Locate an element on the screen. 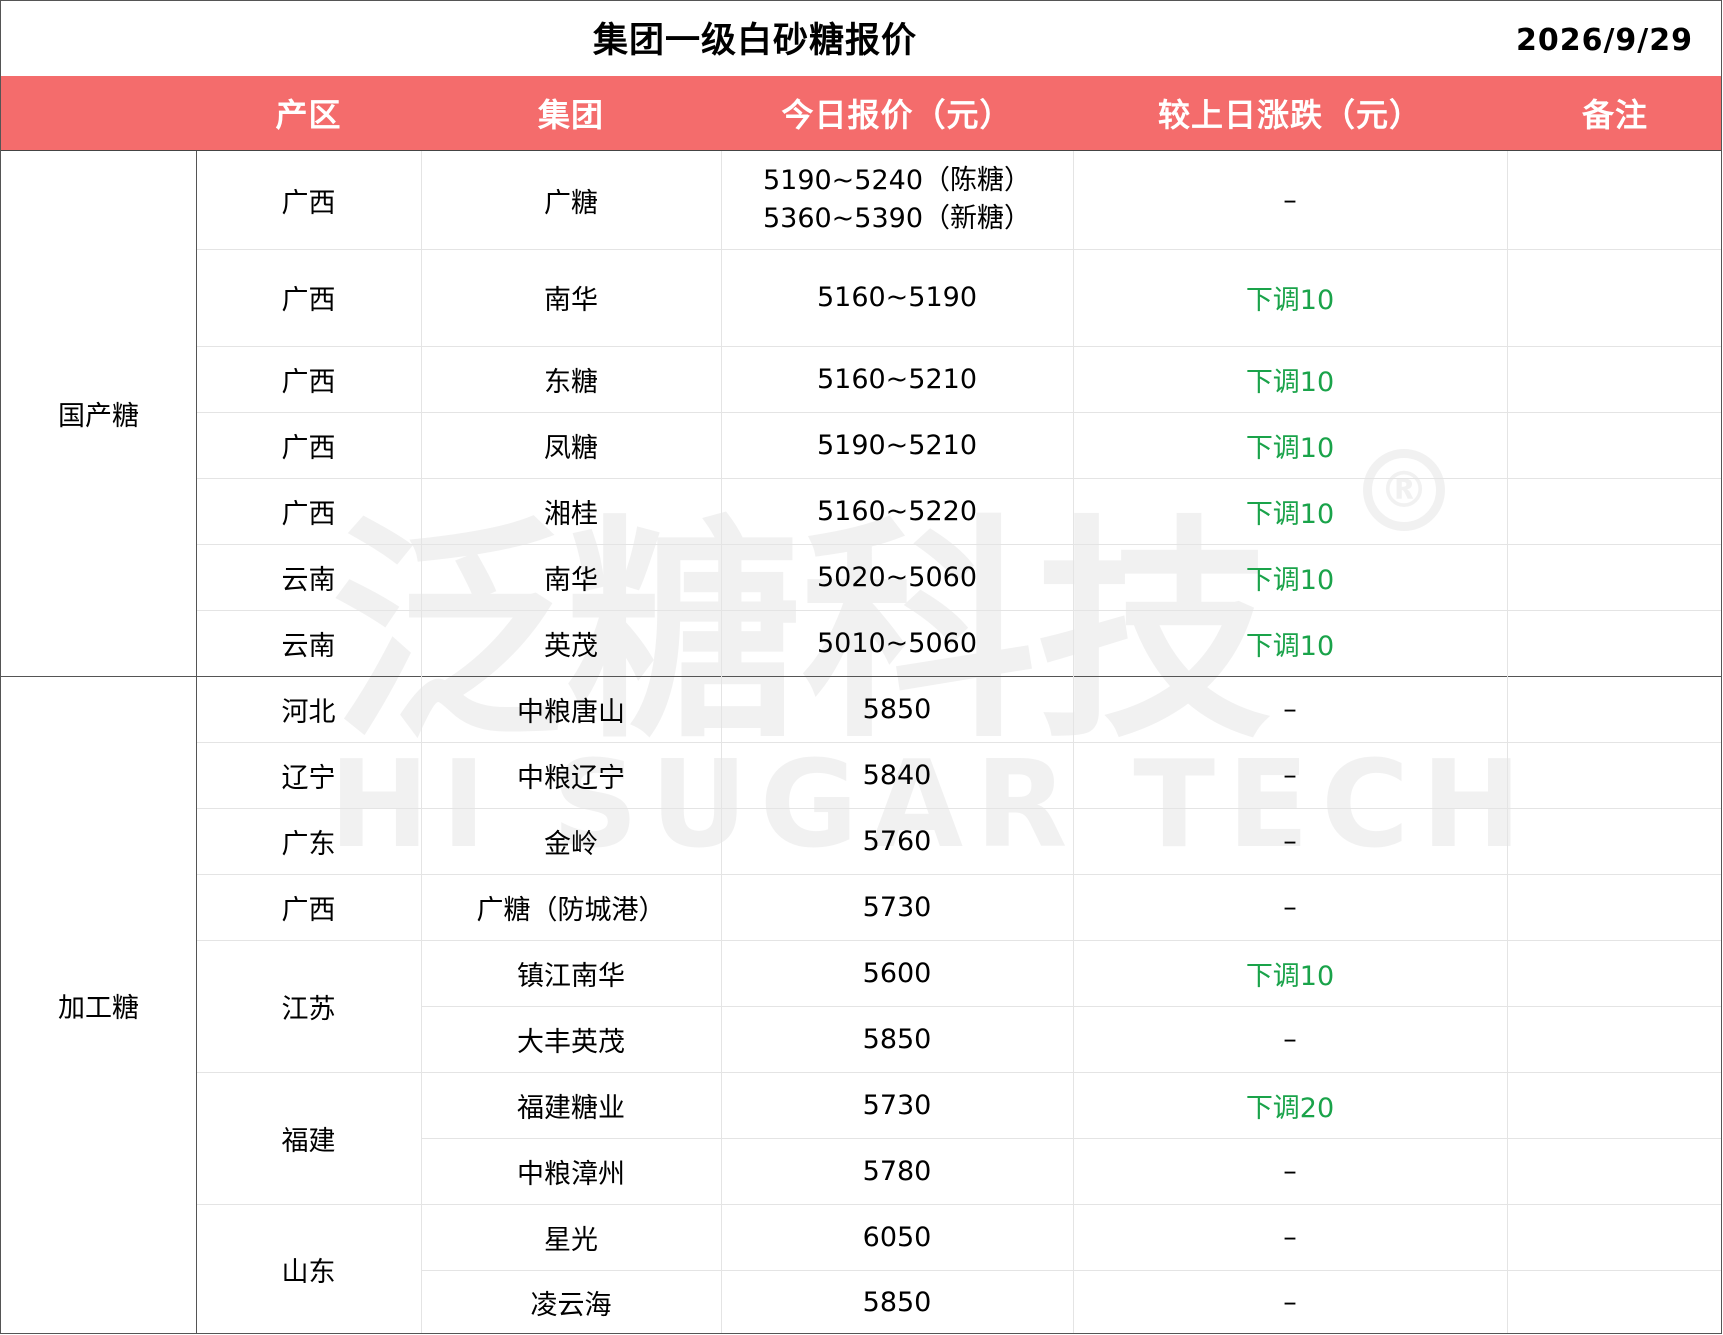 The image size is (1723, 1335). company-cell: 星光 is located at coordinates (571, 1240).